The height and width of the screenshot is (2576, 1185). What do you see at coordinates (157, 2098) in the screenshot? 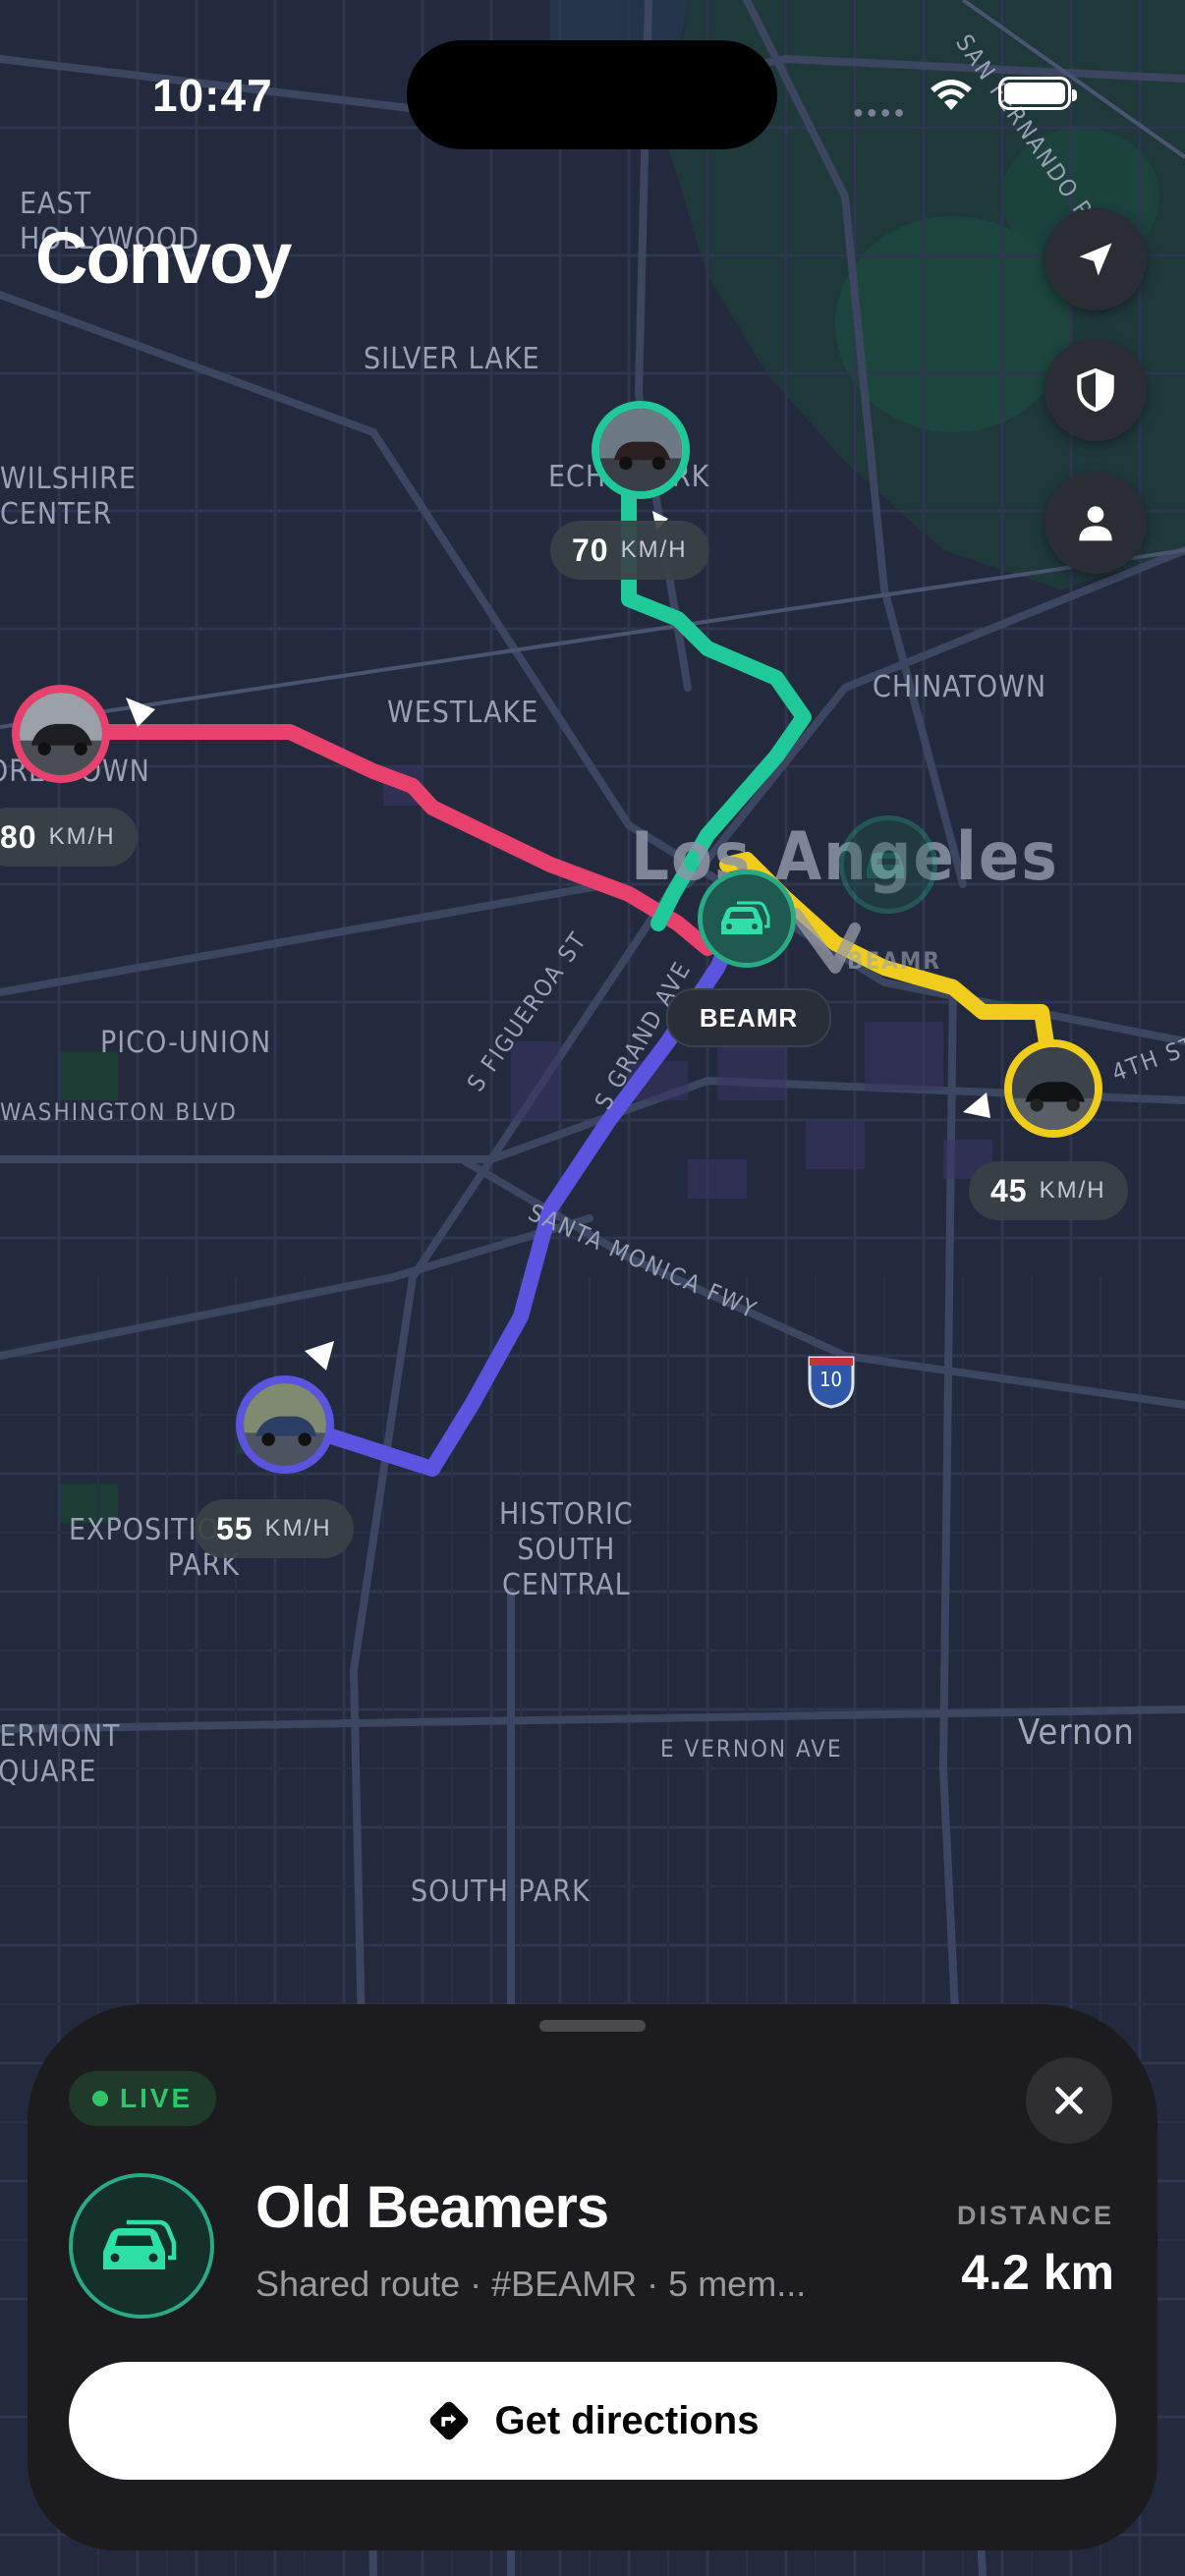
I see `live-label: LIVE` at bounding box center [157, 2098].